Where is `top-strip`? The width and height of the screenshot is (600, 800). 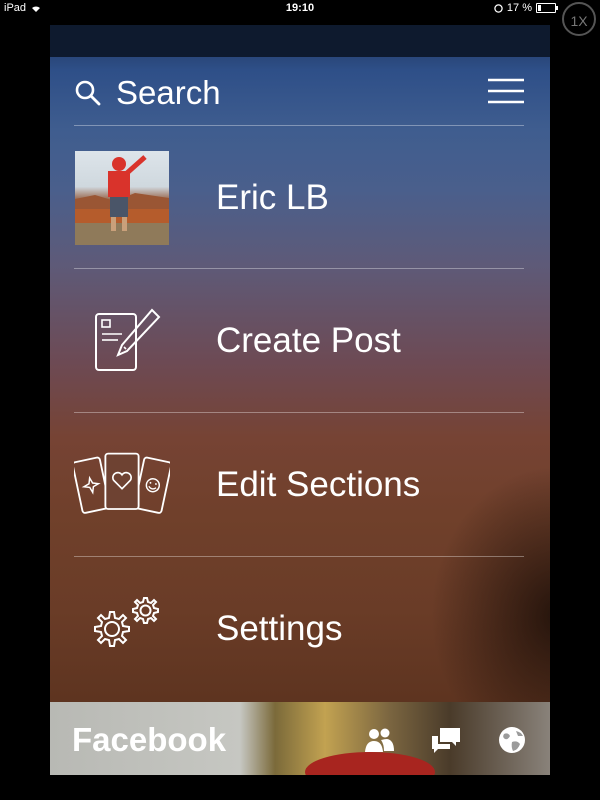
top-strip is located at coordinates (300, 41).